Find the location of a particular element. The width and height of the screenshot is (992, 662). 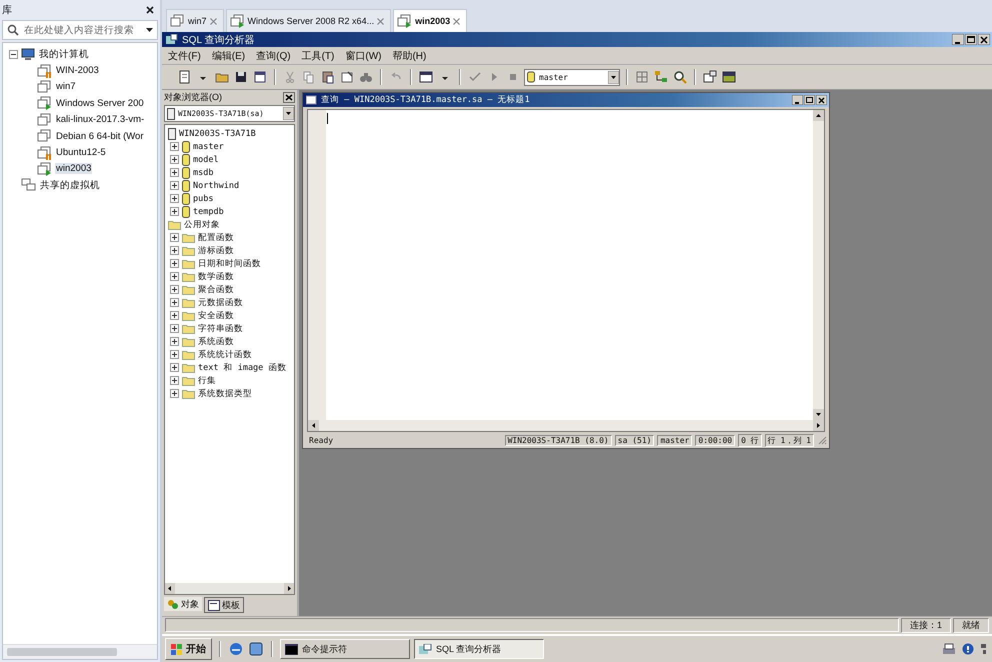

tree-item: 系统函数 is located at coordinates (216, 342).